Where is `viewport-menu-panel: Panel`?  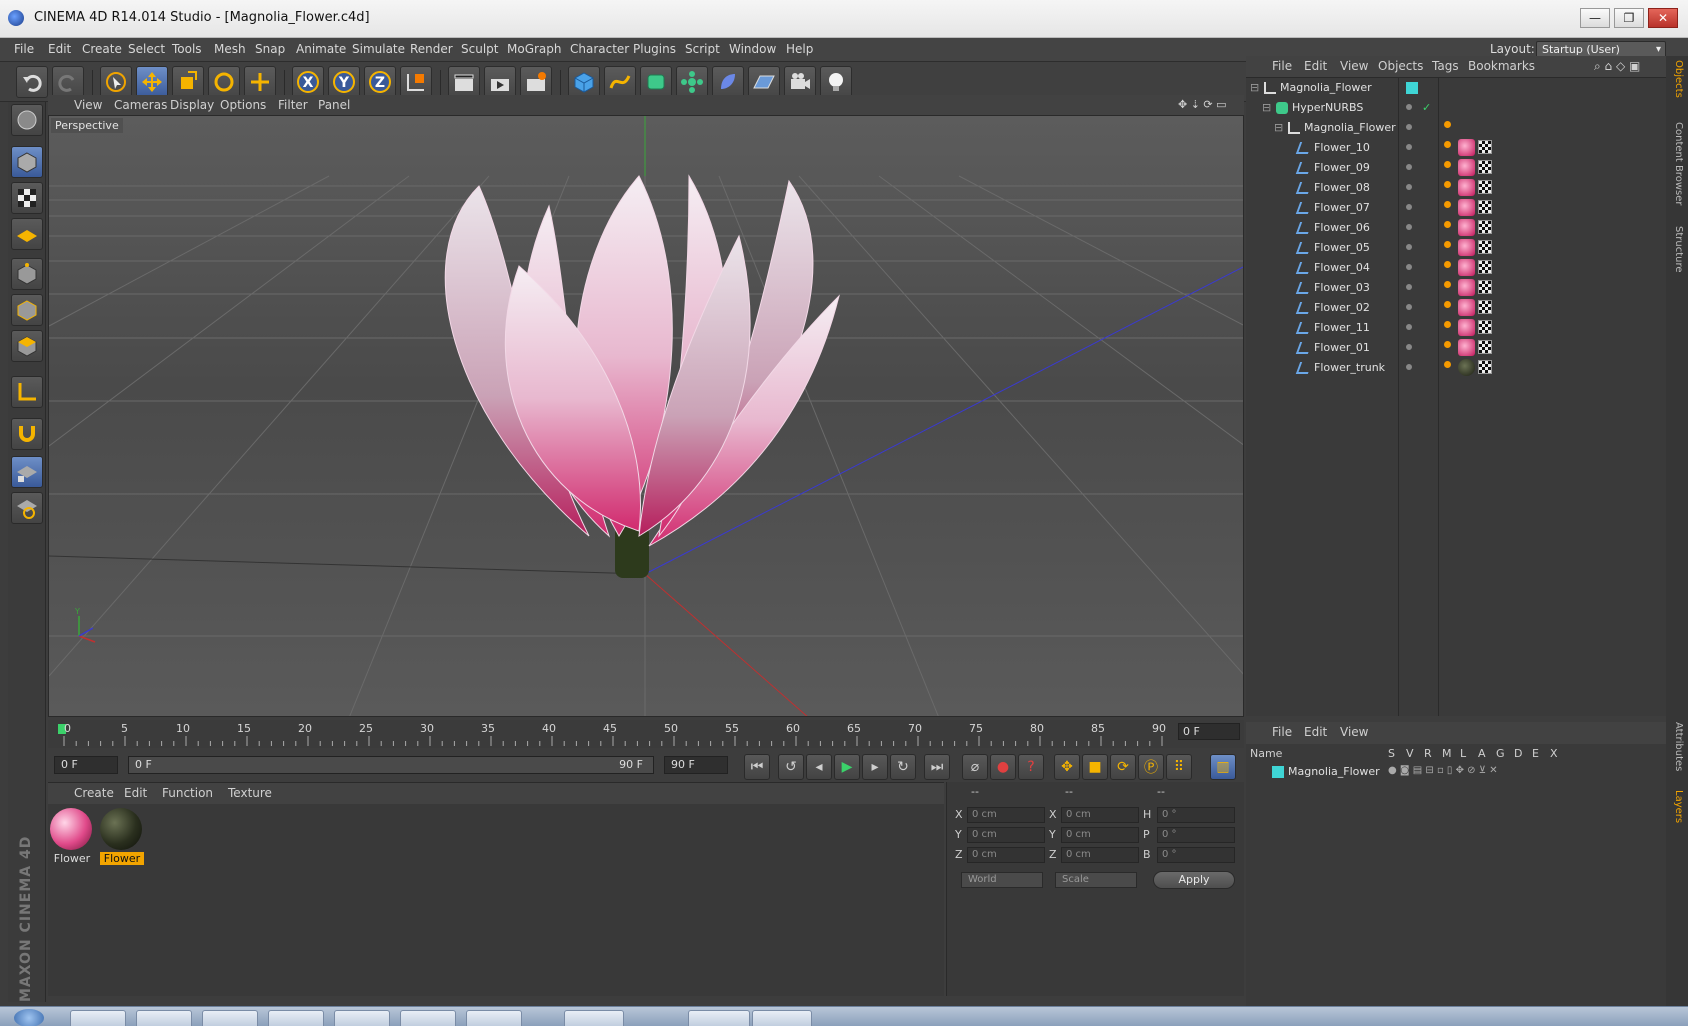
viewport-menu-panel: Panel is located at coordinates (334, 105).